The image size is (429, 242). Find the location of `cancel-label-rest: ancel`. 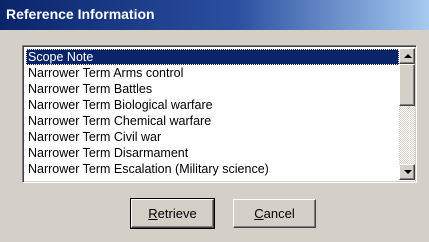

cancel-label-rest: ancel is located at coordinates (279, 213).